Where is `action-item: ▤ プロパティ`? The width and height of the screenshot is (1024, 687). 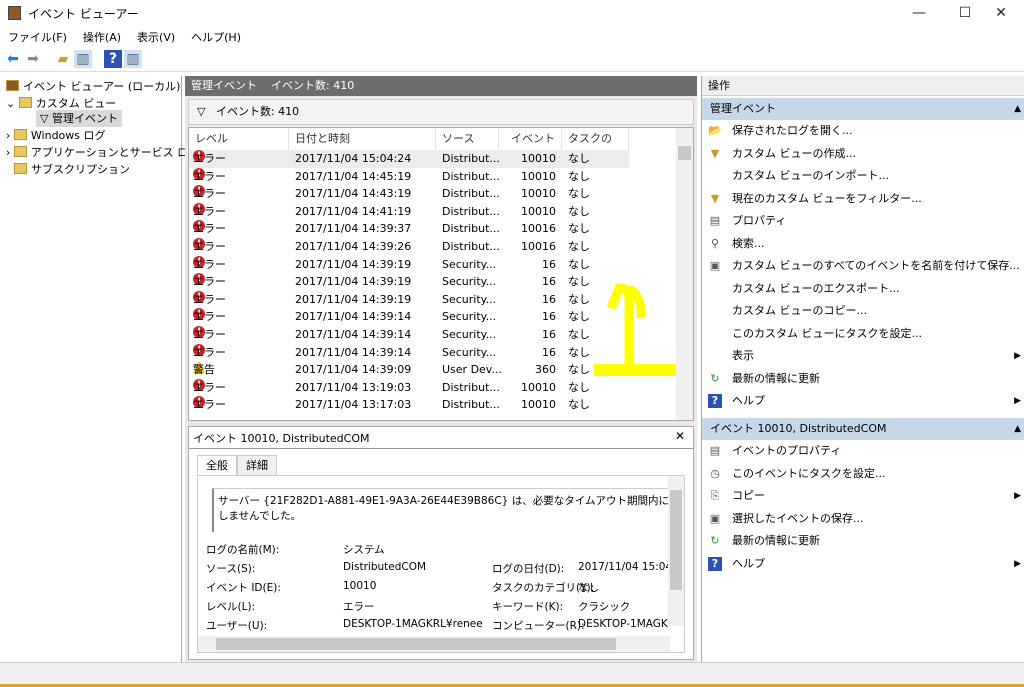 action-item: ▤ プロパティ is located at coordinates (863, 221).